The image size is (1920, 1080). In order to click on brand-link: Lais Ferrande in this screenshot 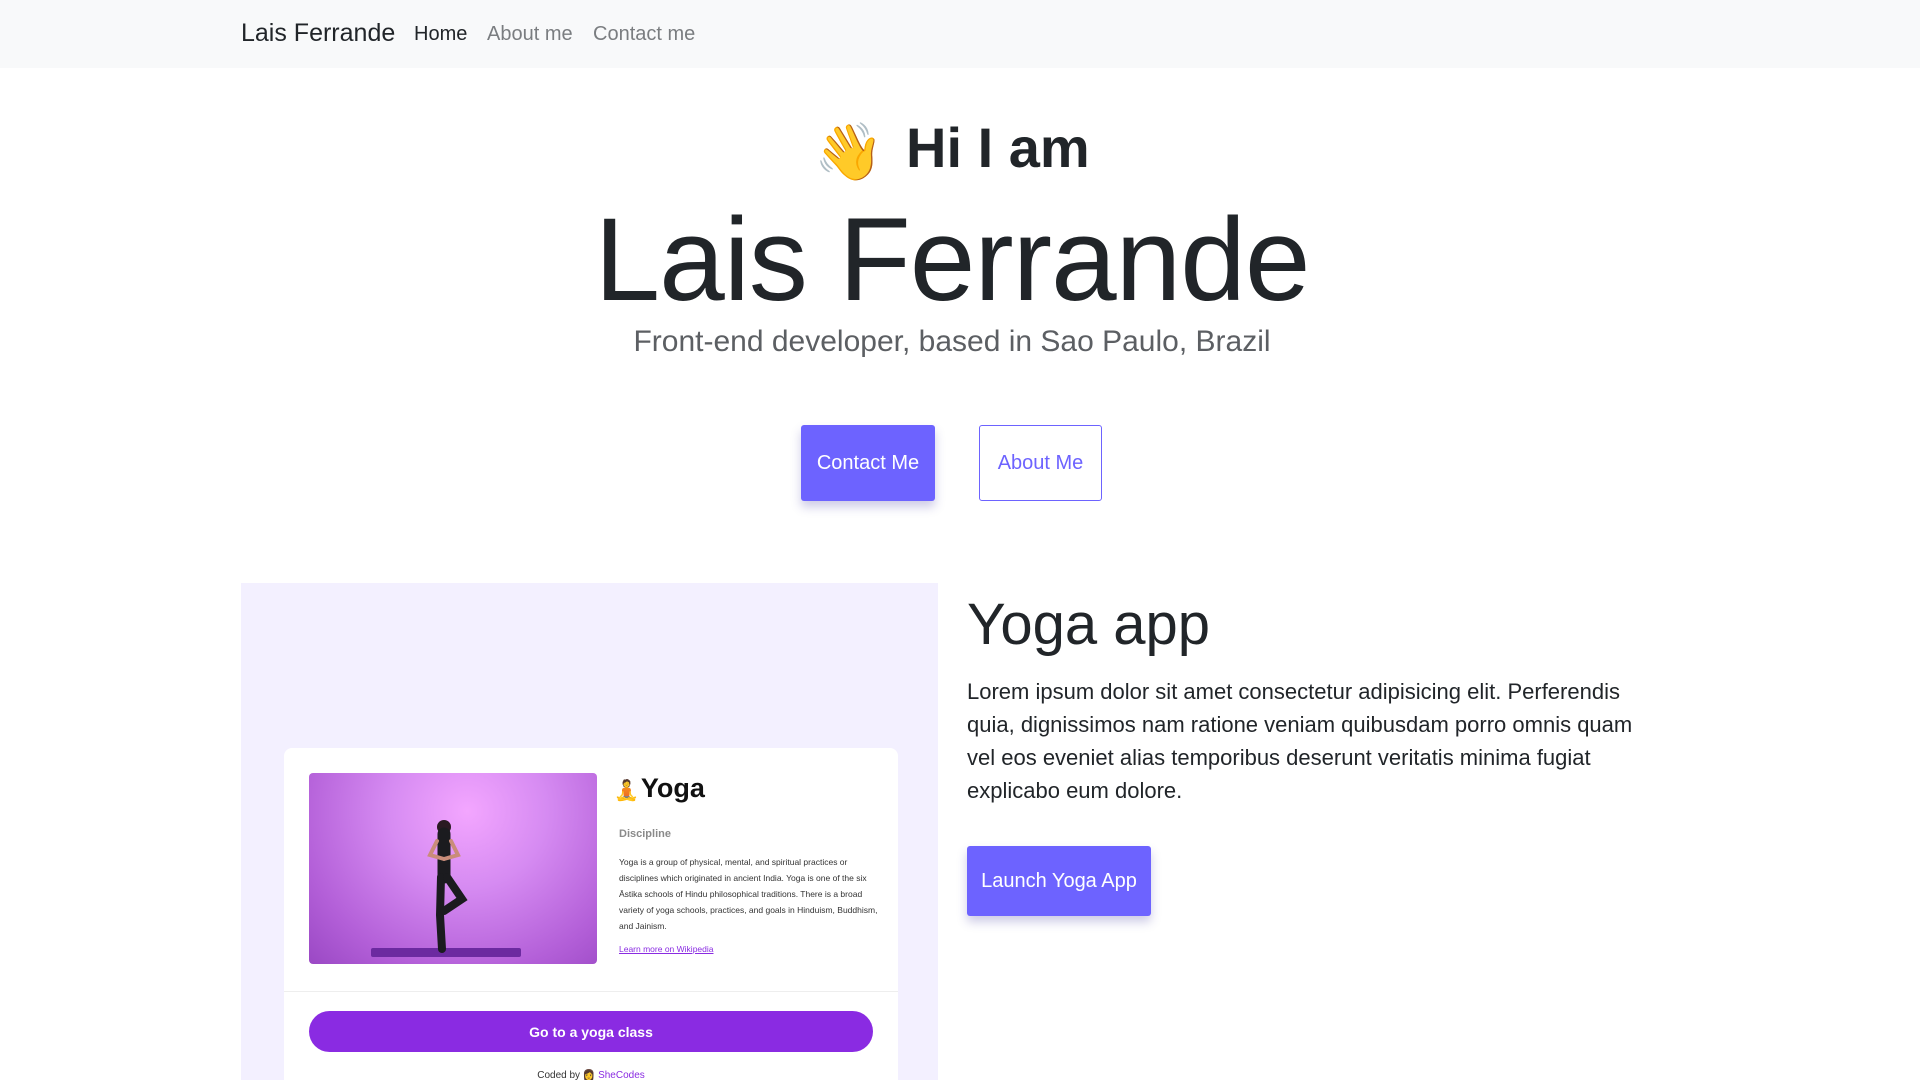, I will do `click(318, 33)`.